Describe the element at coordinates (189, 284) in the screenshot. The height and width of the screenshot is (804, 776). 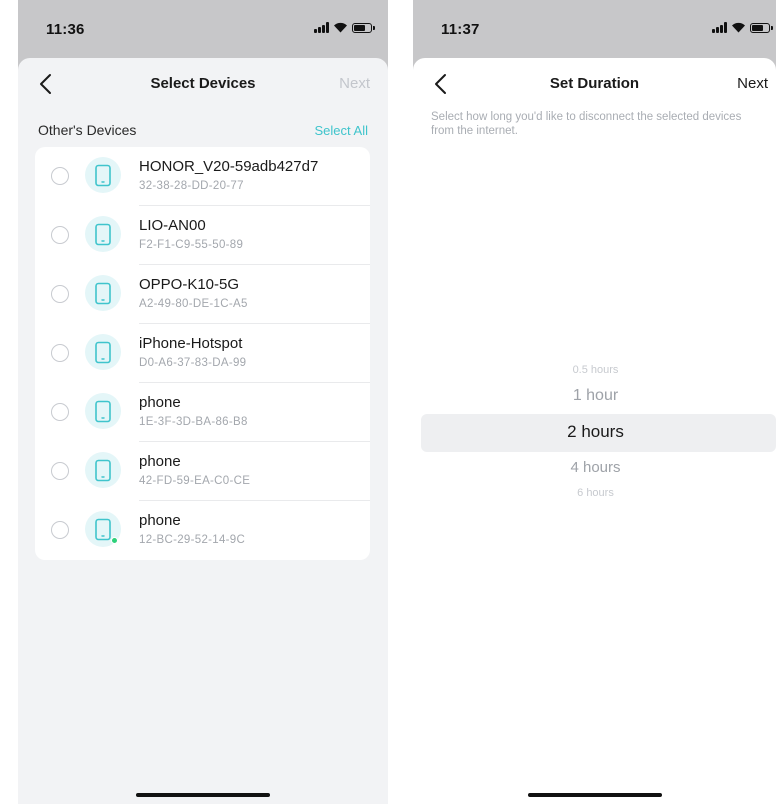
I see `device-name: OPPO-K10-5G` at that location.